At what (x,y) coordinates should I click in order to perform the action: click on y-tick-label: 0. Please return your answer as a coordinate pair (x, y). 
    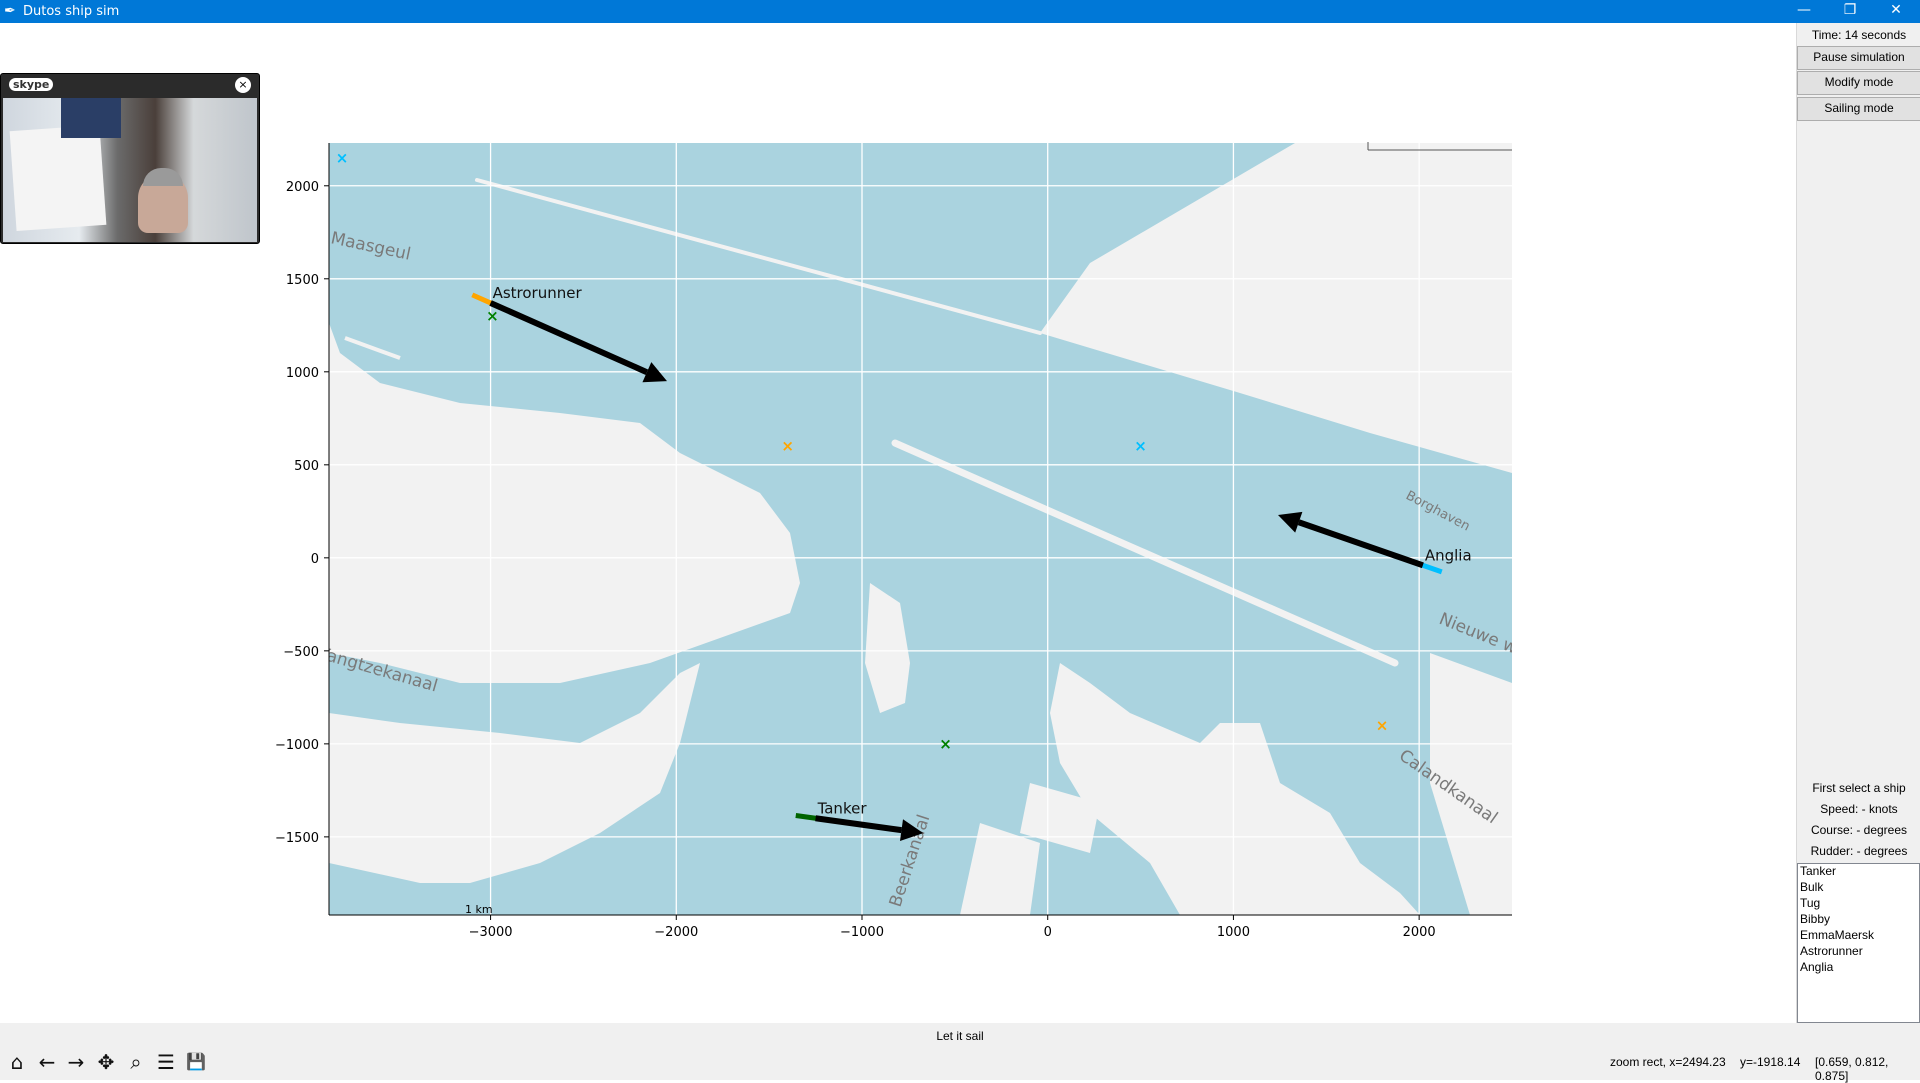
    Looking at the image, I should click on (315, 559).